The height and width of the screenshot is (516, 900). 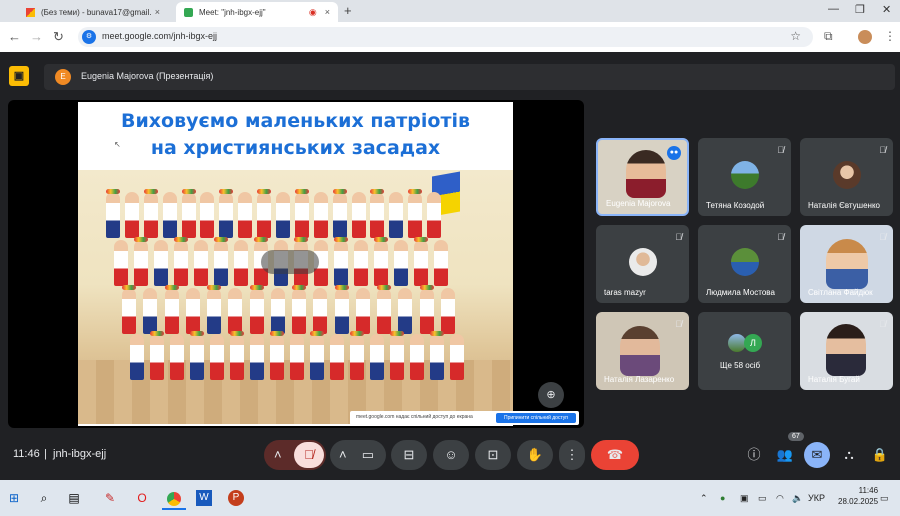 What do you see at coordinates (744, 177) in the screenshot?
I see `participant-tile: 🎙̸ Тетяна Козодой` at bounding box center [744, 177].